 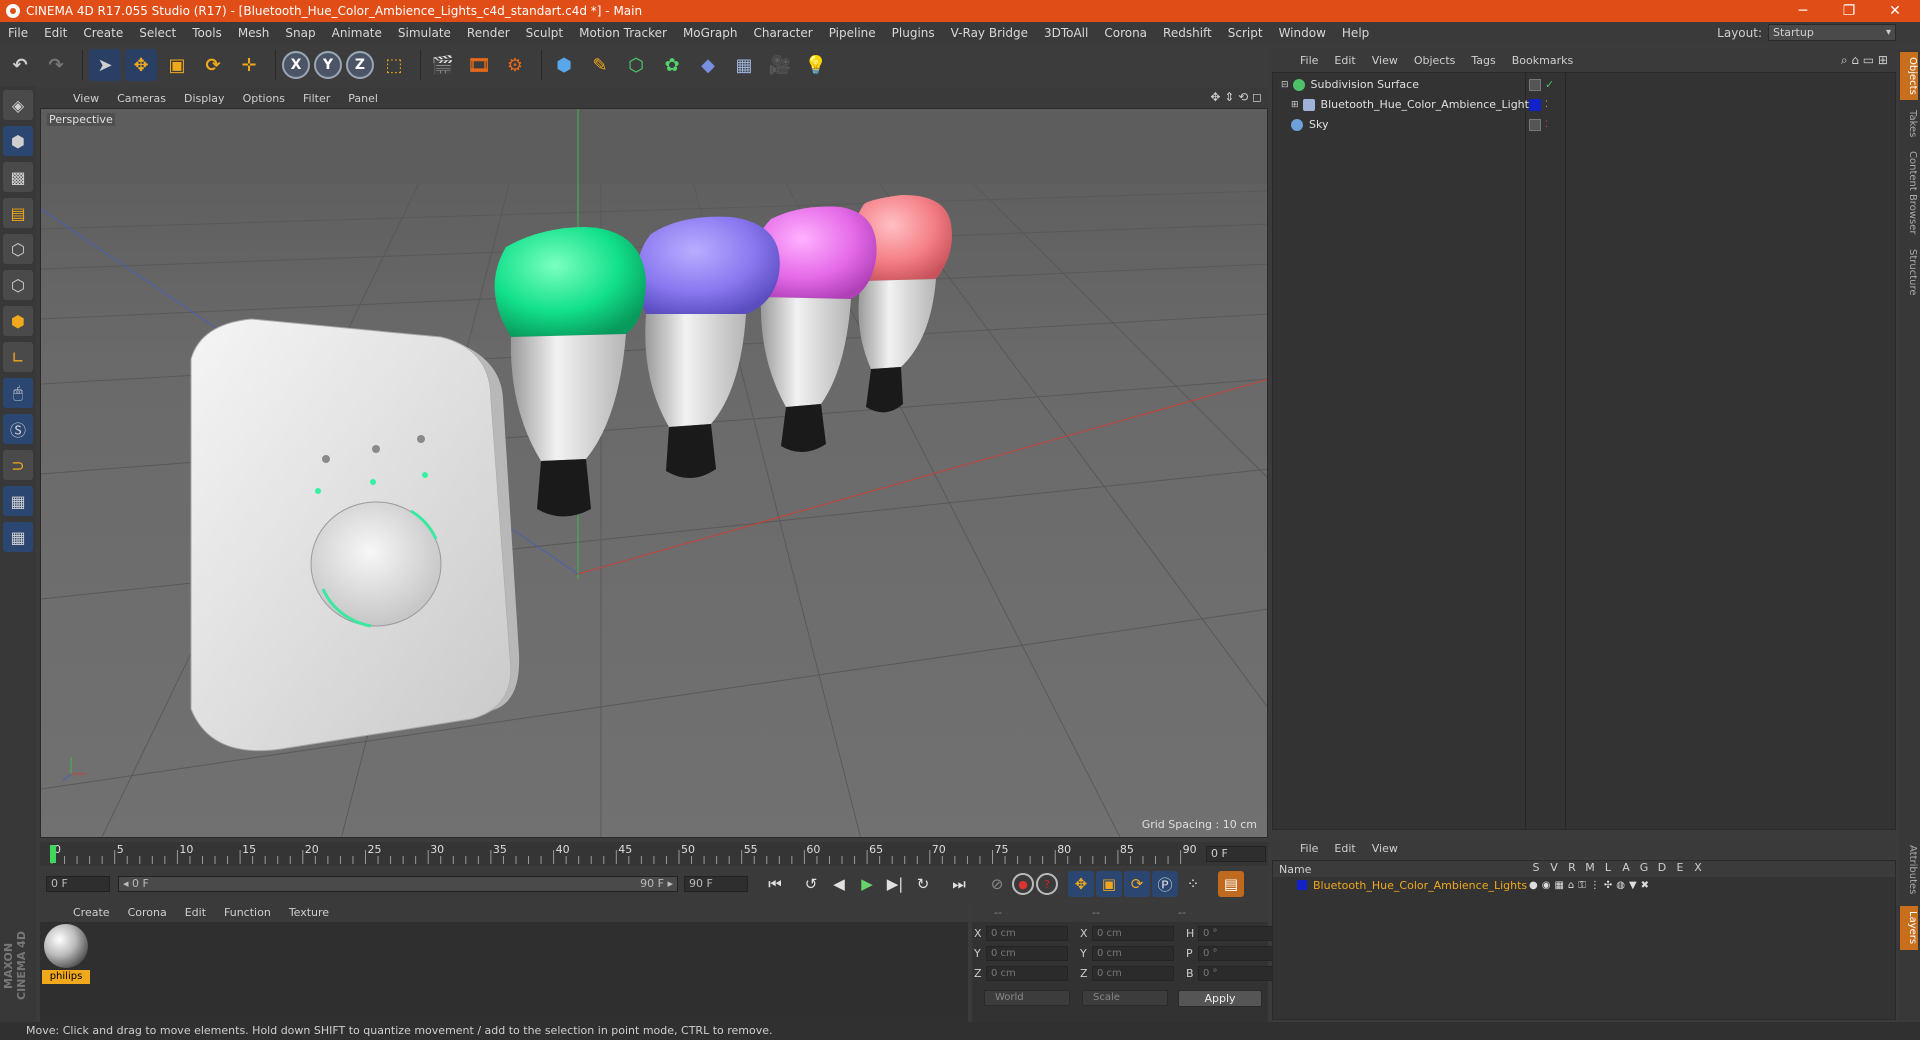 I want to click on coordinate-space-select: World, so click(x=1027, y=998).